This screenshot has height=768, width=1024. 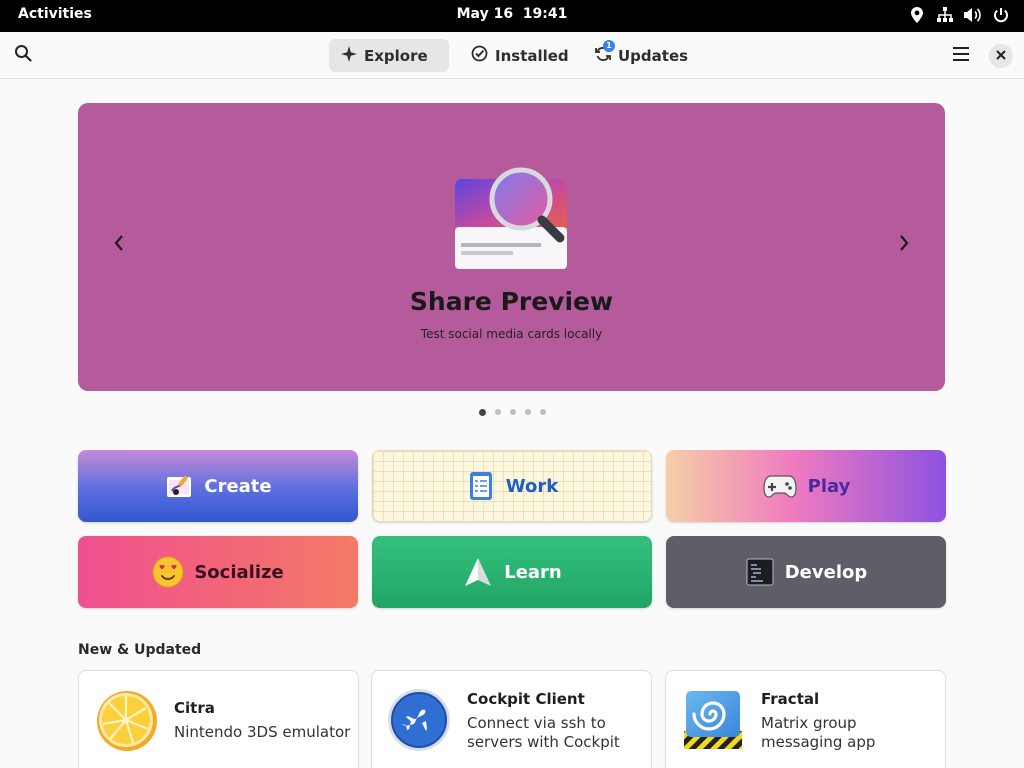 What do you see at coordinates (238, 486) in the screenshot?
I see `category-create-label: Create` at bounding box center [238, 486].